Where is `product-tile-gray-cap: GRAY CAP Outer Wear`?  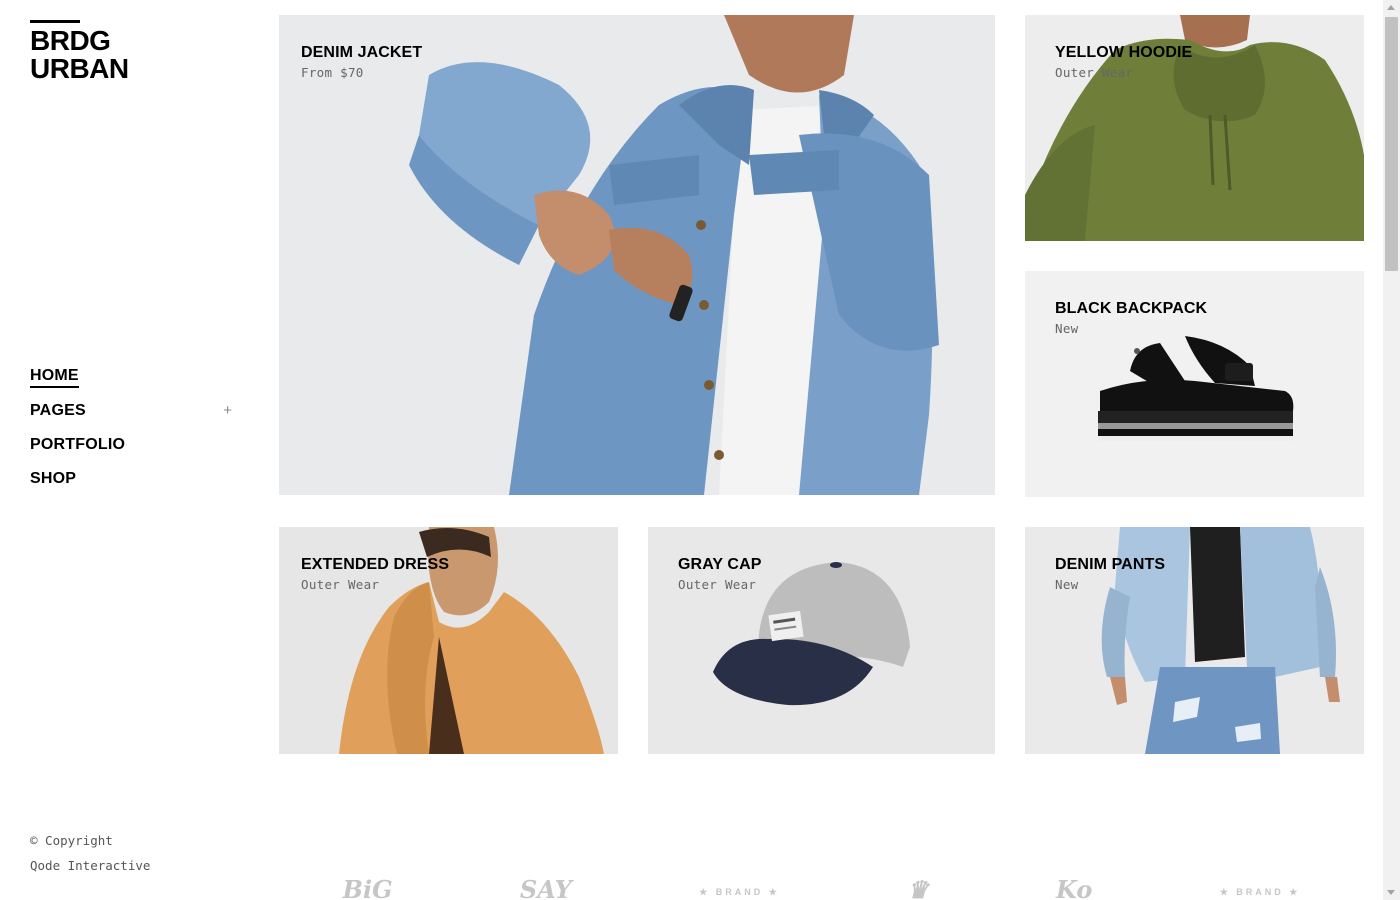
product-tile-gray-cap: GRAY CAP Outer Wear is located at coordinates (821, 640).